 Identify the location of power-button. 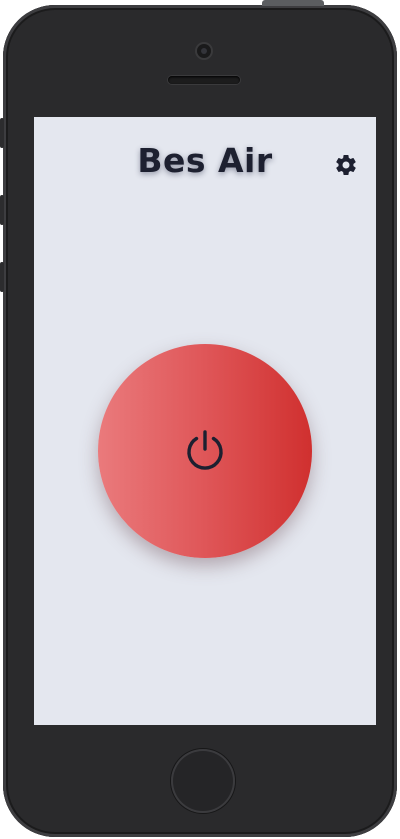
(205, 451).